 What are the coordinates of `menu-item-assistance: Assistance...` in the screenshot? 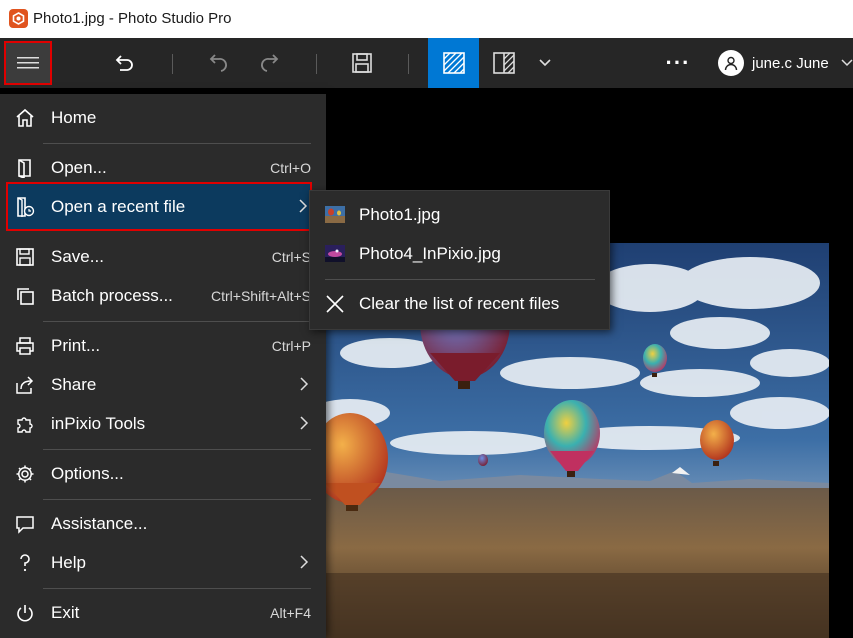 It's located at (159, 524).